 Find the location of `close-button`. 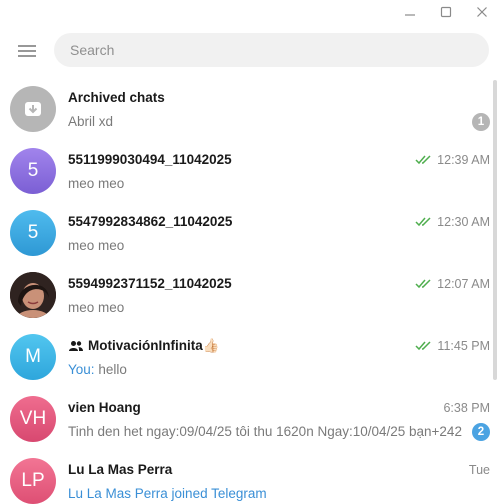

close-button is located at coordinates (482, 12).